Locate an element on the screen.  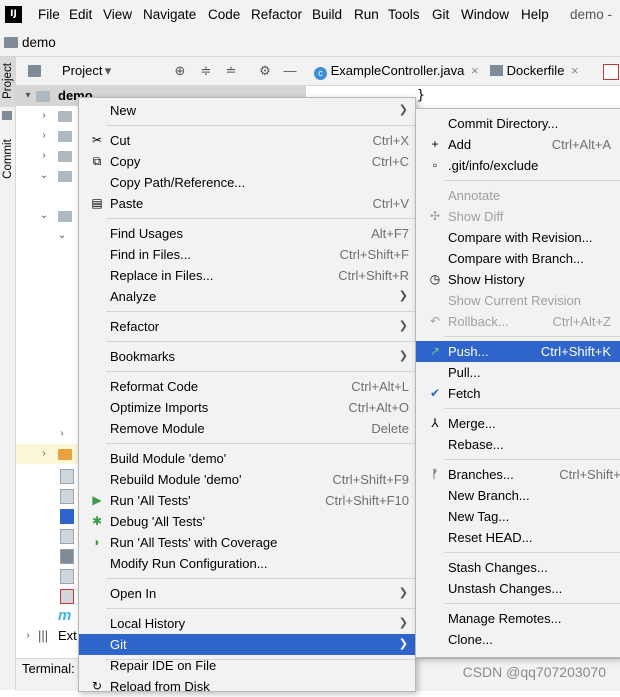
breadcrumb-project: demo is located at coordinates (39, 43).